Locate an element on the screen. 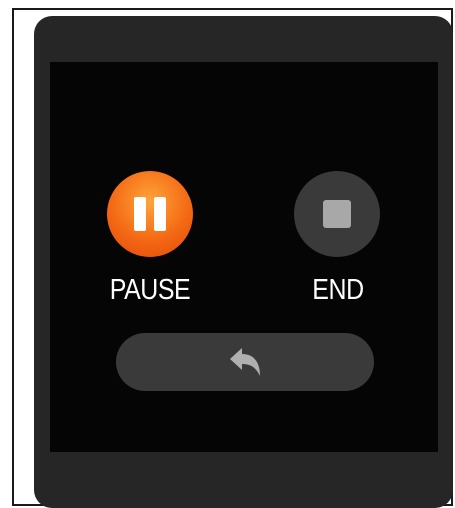  pause-icon is located at coordinates (150, 214).